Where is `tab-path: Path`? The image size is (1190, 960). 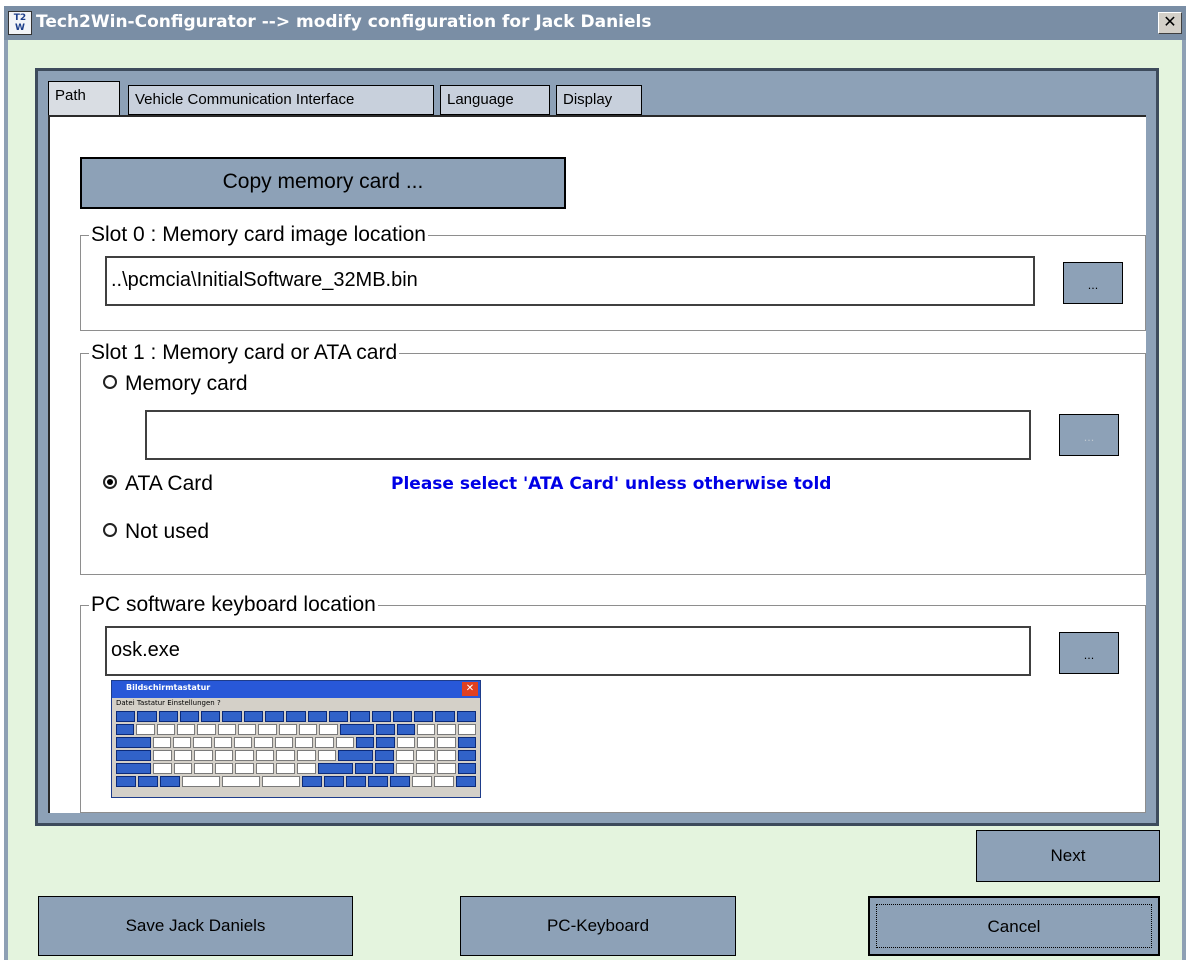 tab-path: Path is located at coordinates (84, 99).